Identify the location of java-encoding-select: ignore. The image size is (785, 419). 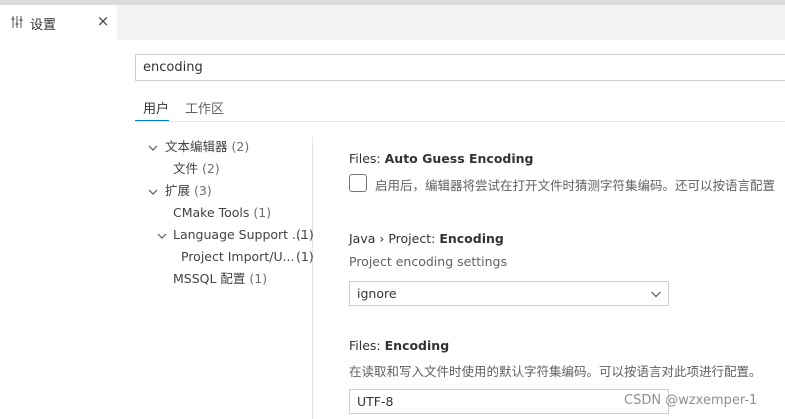
(509, 293).